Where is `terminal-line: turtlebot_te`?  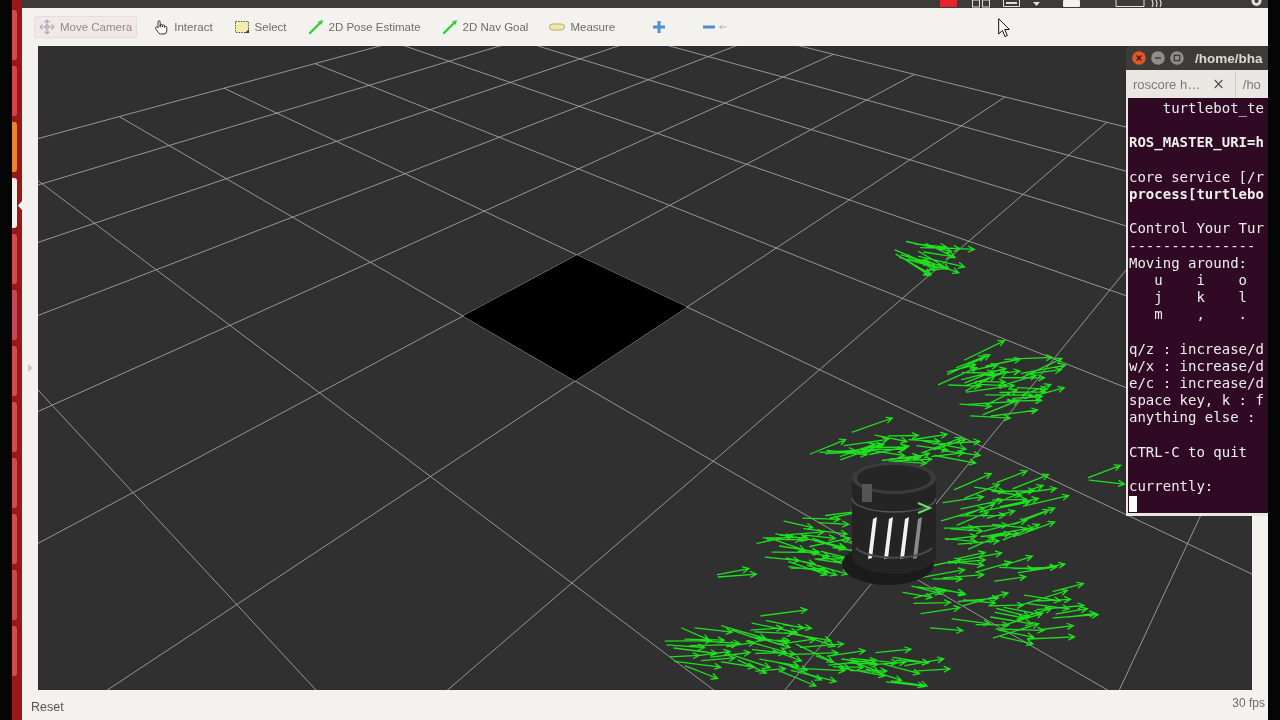 terminal-line: turtlebot_te is located at coordinates (1212, 109).